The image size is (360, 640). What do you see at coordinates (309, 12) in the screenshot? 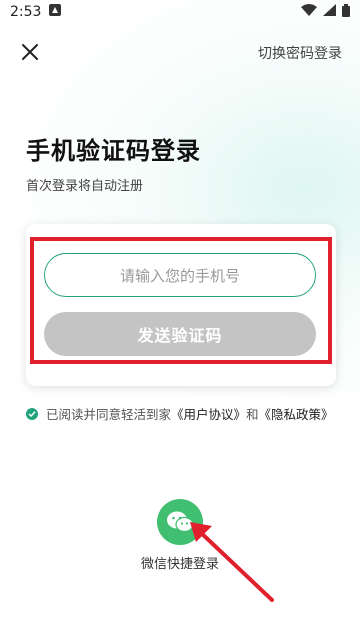
I see `wifi-icon` at bounding box center [309, 12].